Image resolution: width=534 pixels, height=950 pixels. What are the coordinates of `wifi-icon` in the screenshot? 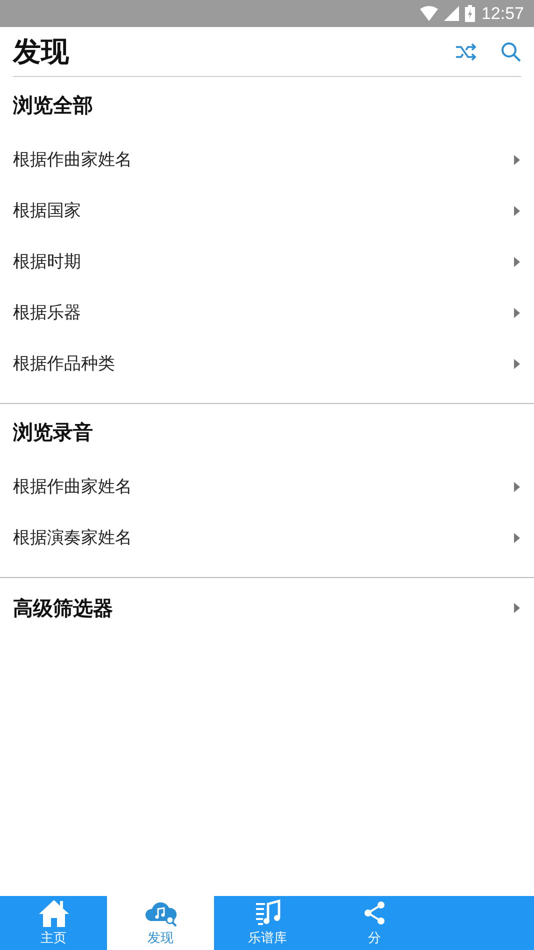 It's located at (429, 13).